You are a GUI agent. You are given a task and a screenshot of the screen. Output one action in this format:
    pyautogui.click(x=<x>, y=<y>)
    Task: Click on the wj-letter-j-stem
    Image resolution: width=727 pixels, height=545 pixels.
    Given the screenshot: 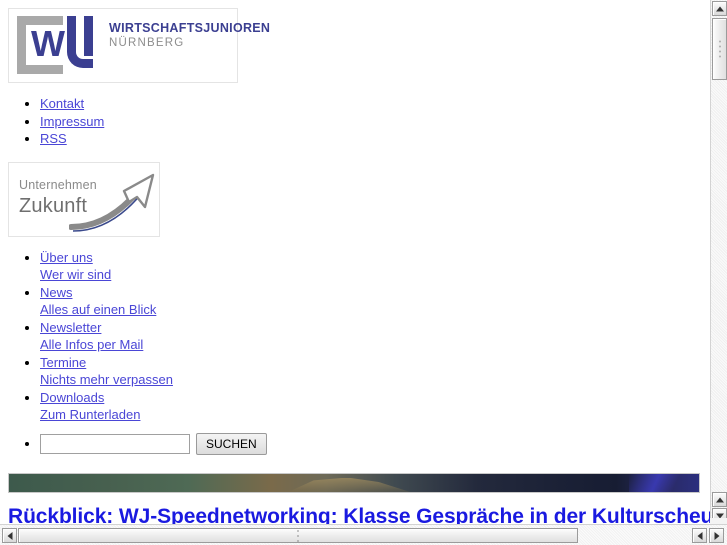 What is the action you would take?
    pyautogui.click(x=88, y=36)
    